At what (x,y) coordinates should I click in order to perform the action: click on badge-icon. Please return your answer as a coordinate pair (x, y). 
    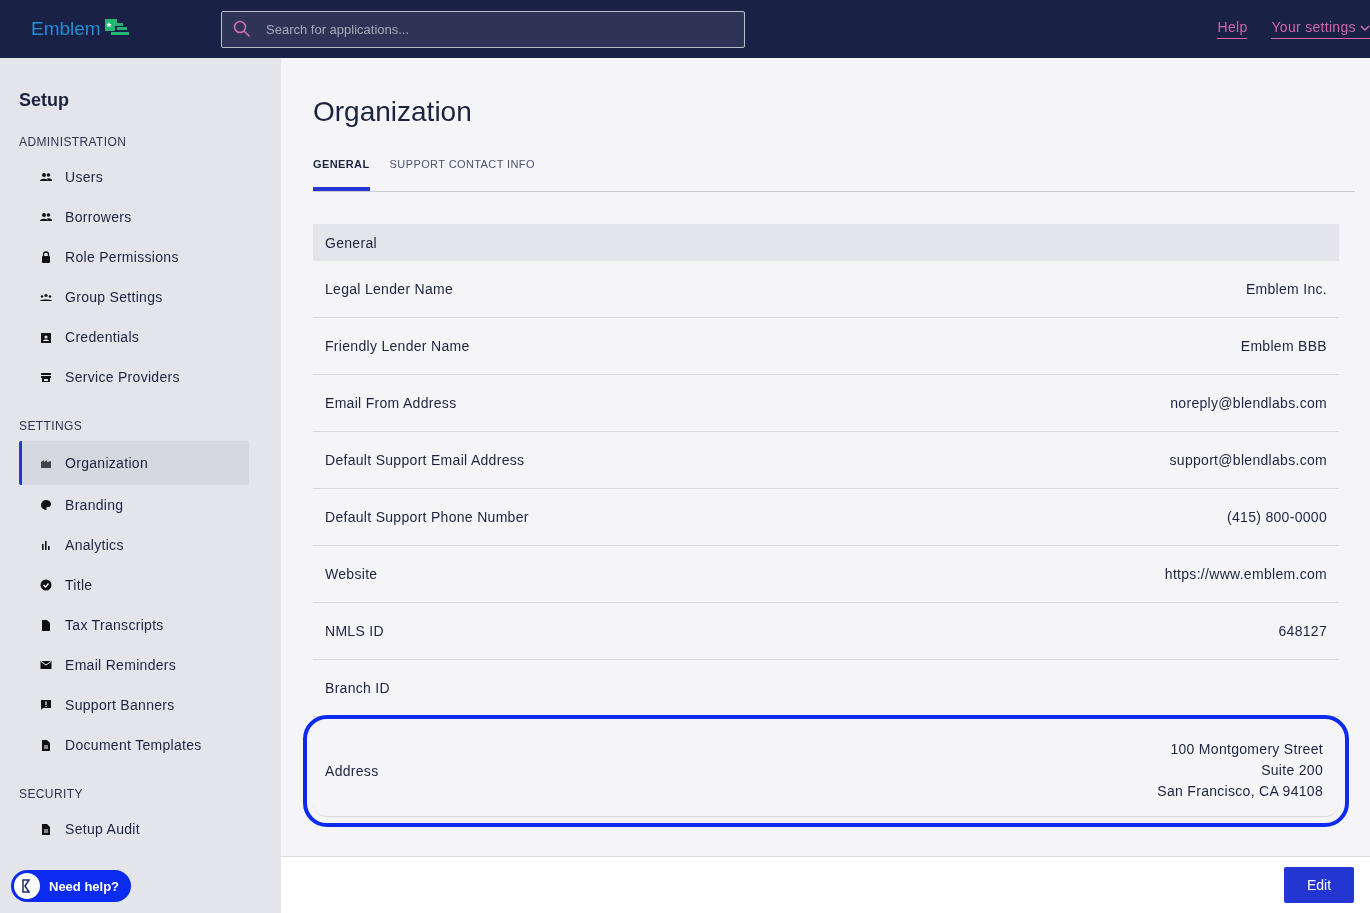
    Looking at the image, I should click on (46, 337).